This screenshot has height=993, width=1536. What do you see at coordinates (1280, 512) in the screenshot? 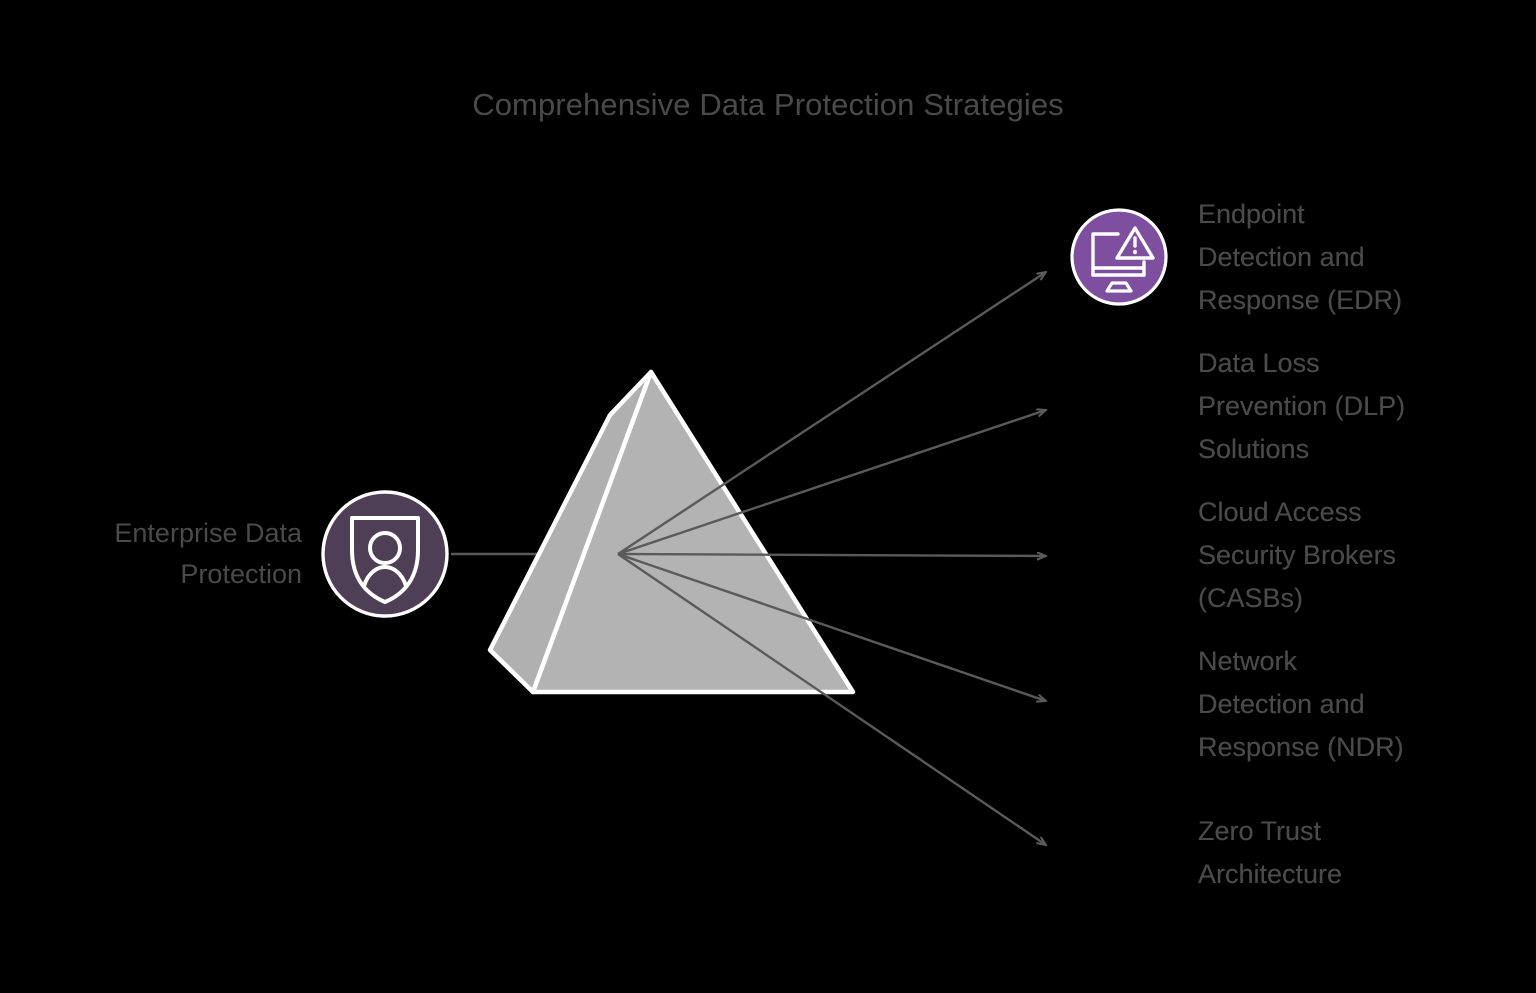
I see `branch-label-line: Cloud Access` at bounding box center [1280, 512].